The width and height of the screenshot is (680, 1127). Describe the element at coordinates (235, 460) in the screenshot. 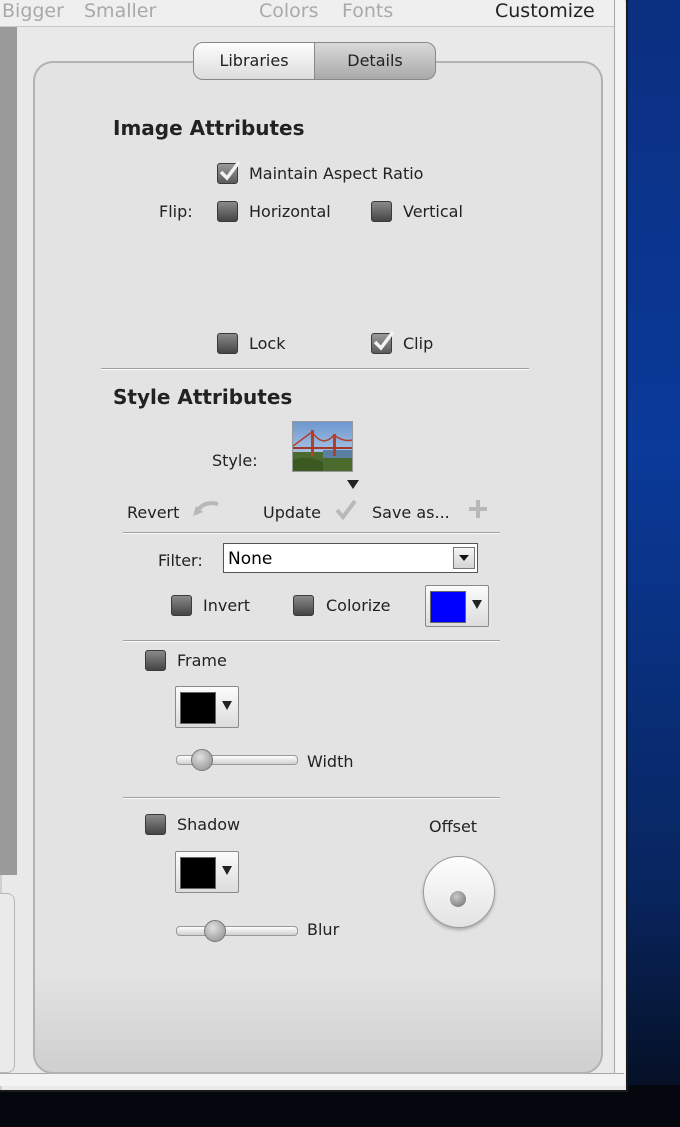

I see `style-label: Style:` at that location.